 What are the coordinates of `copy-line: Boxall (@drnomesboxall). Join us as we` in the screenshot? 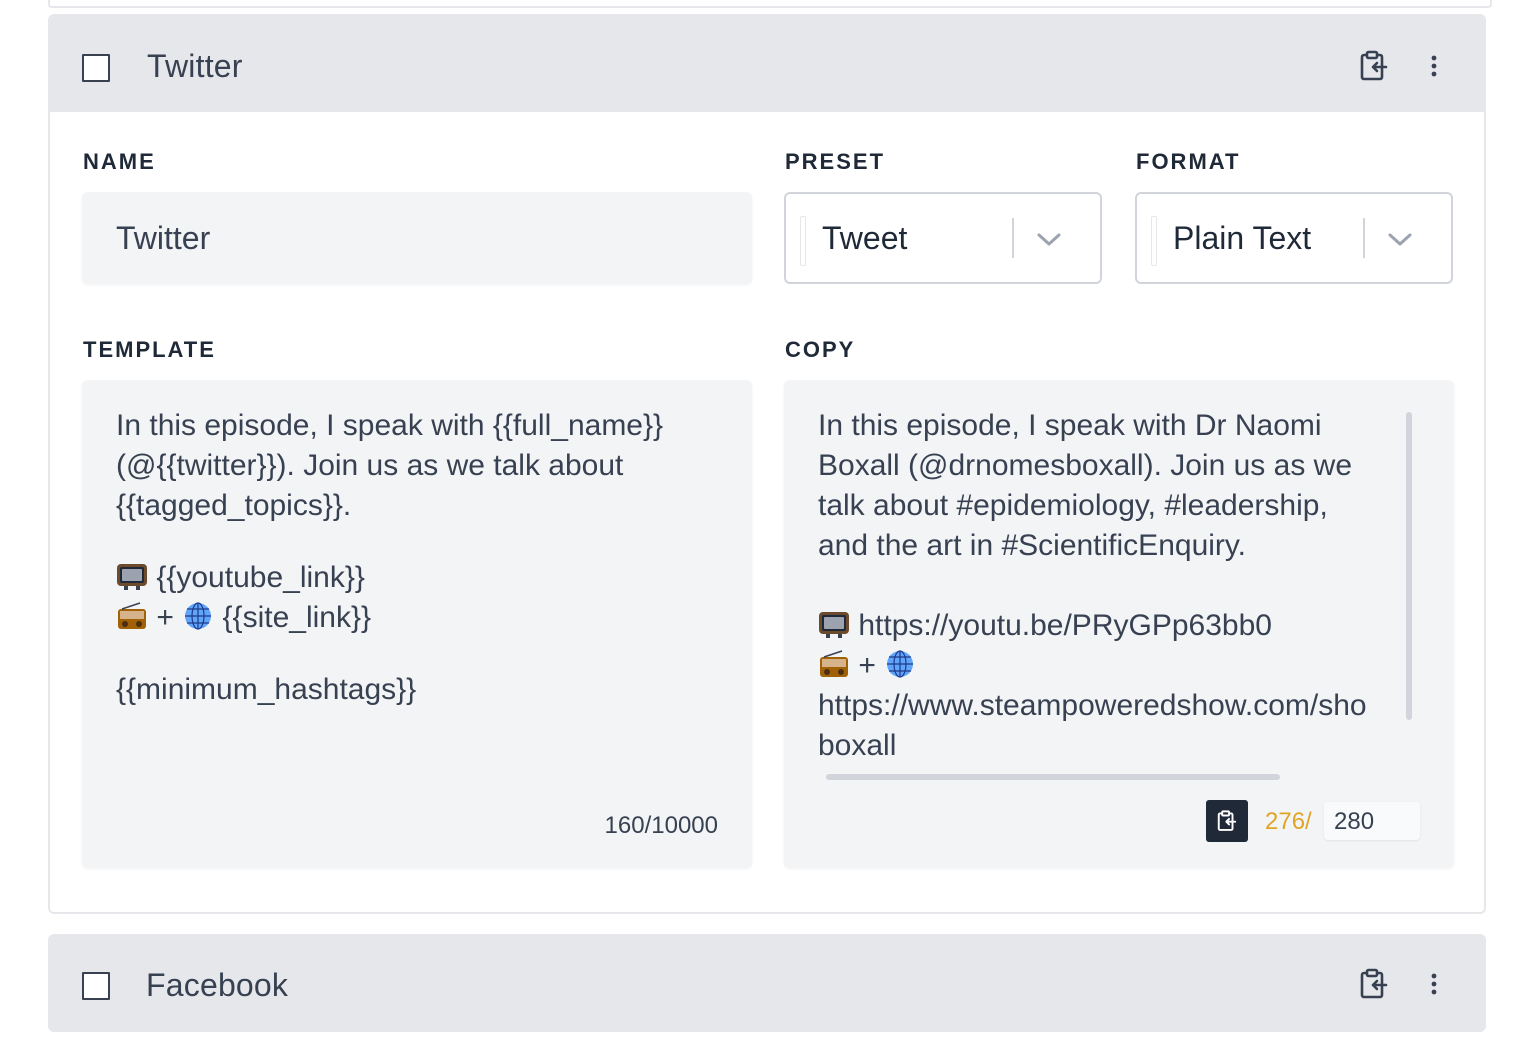 It's located at (1085, 465).